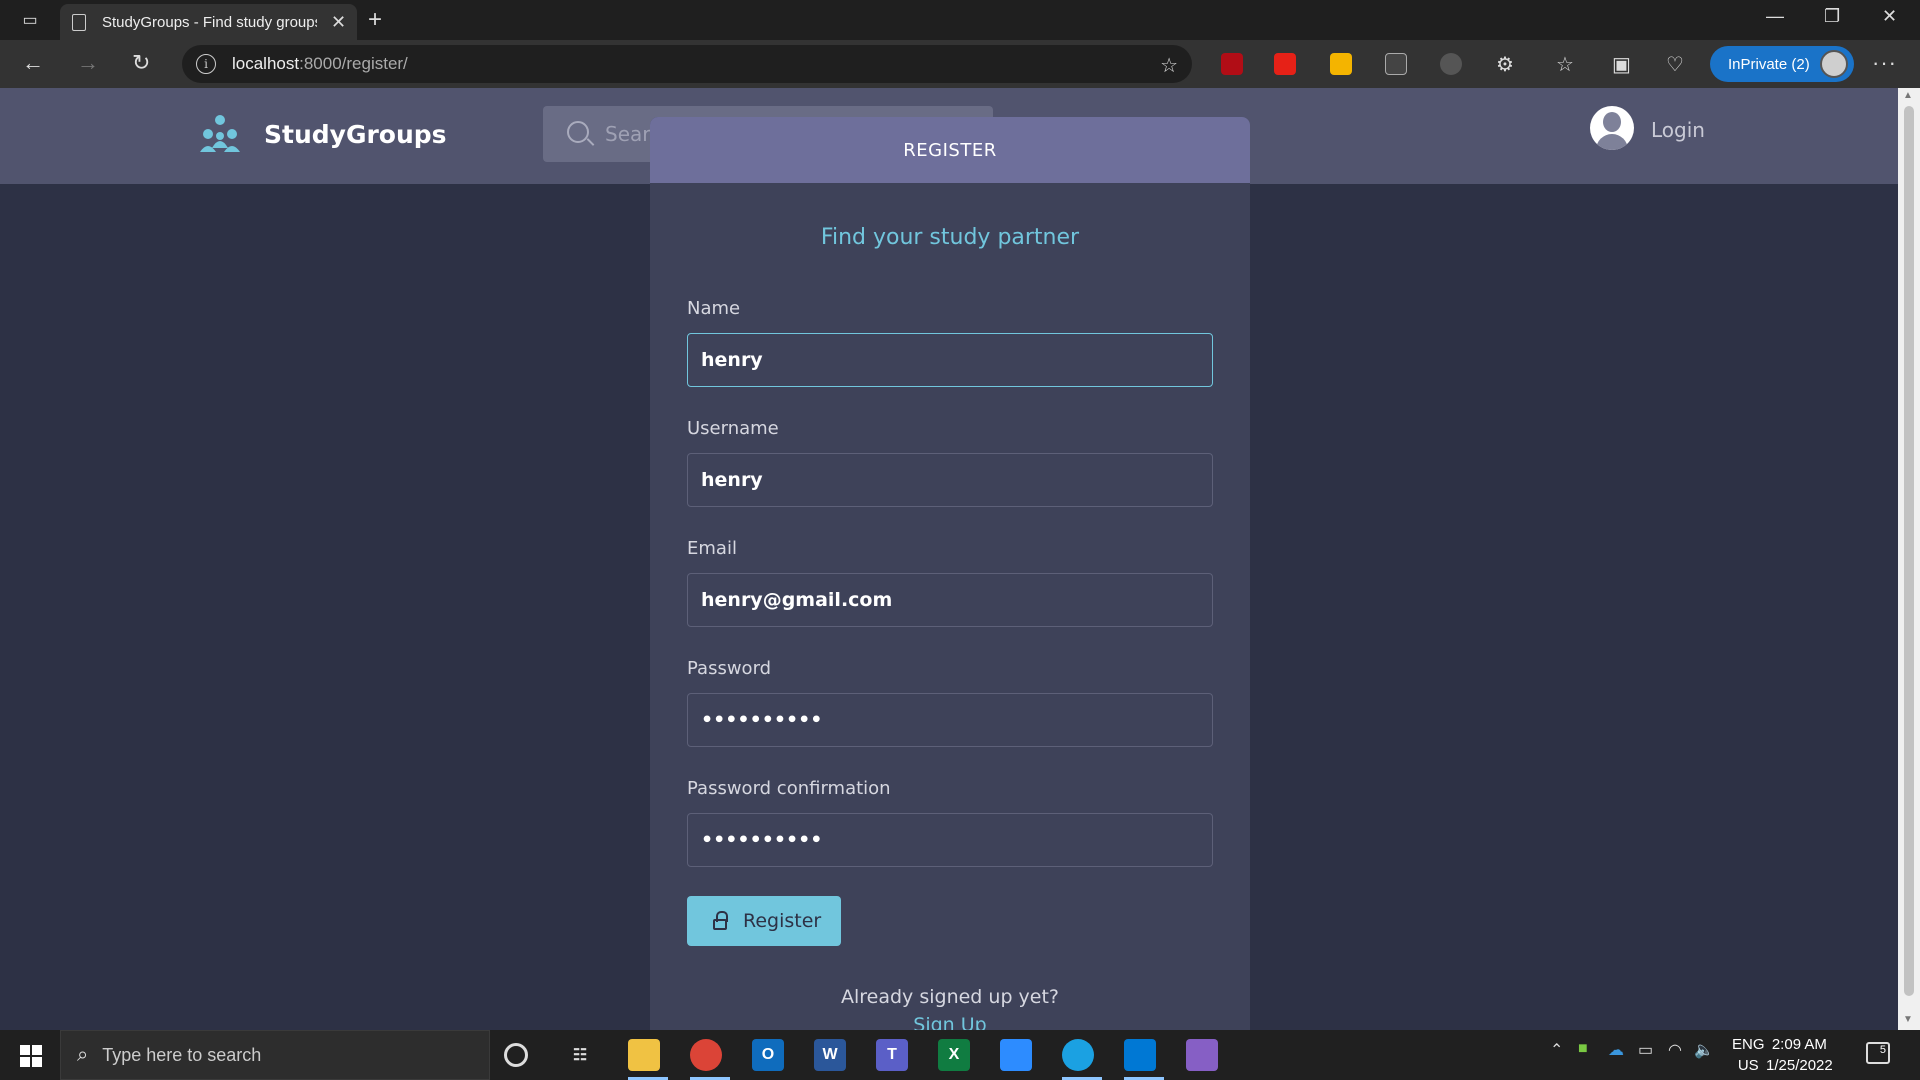 The image size is (1920, 1080). Describe the element at coordinates (1799, 1065) in the screenshot. I see `clock-date: 1/25/2022` at that location.